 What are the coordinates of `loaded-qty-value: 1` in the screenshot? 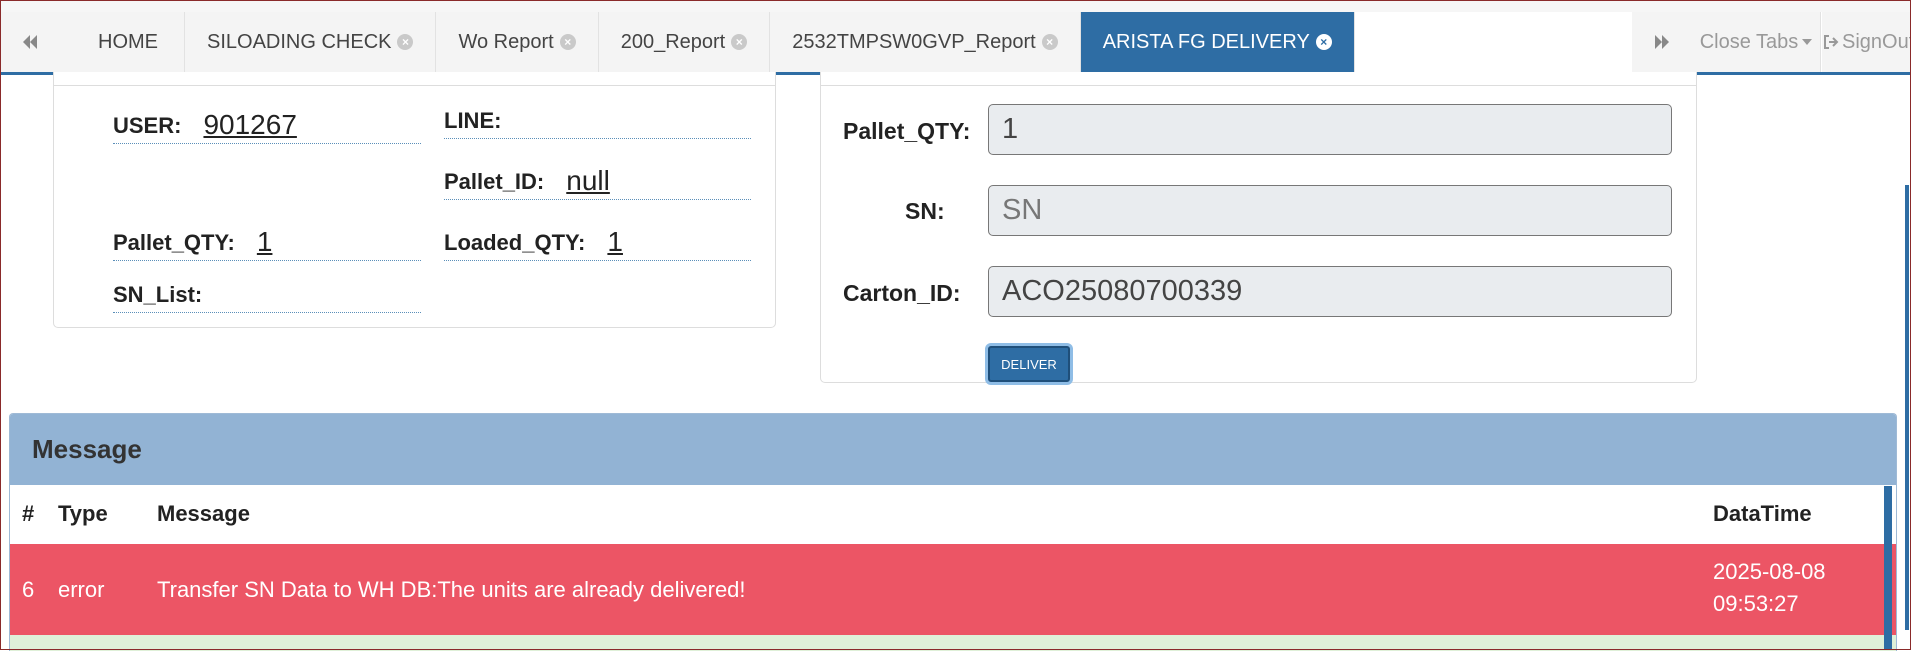 It's located at (615, 241).